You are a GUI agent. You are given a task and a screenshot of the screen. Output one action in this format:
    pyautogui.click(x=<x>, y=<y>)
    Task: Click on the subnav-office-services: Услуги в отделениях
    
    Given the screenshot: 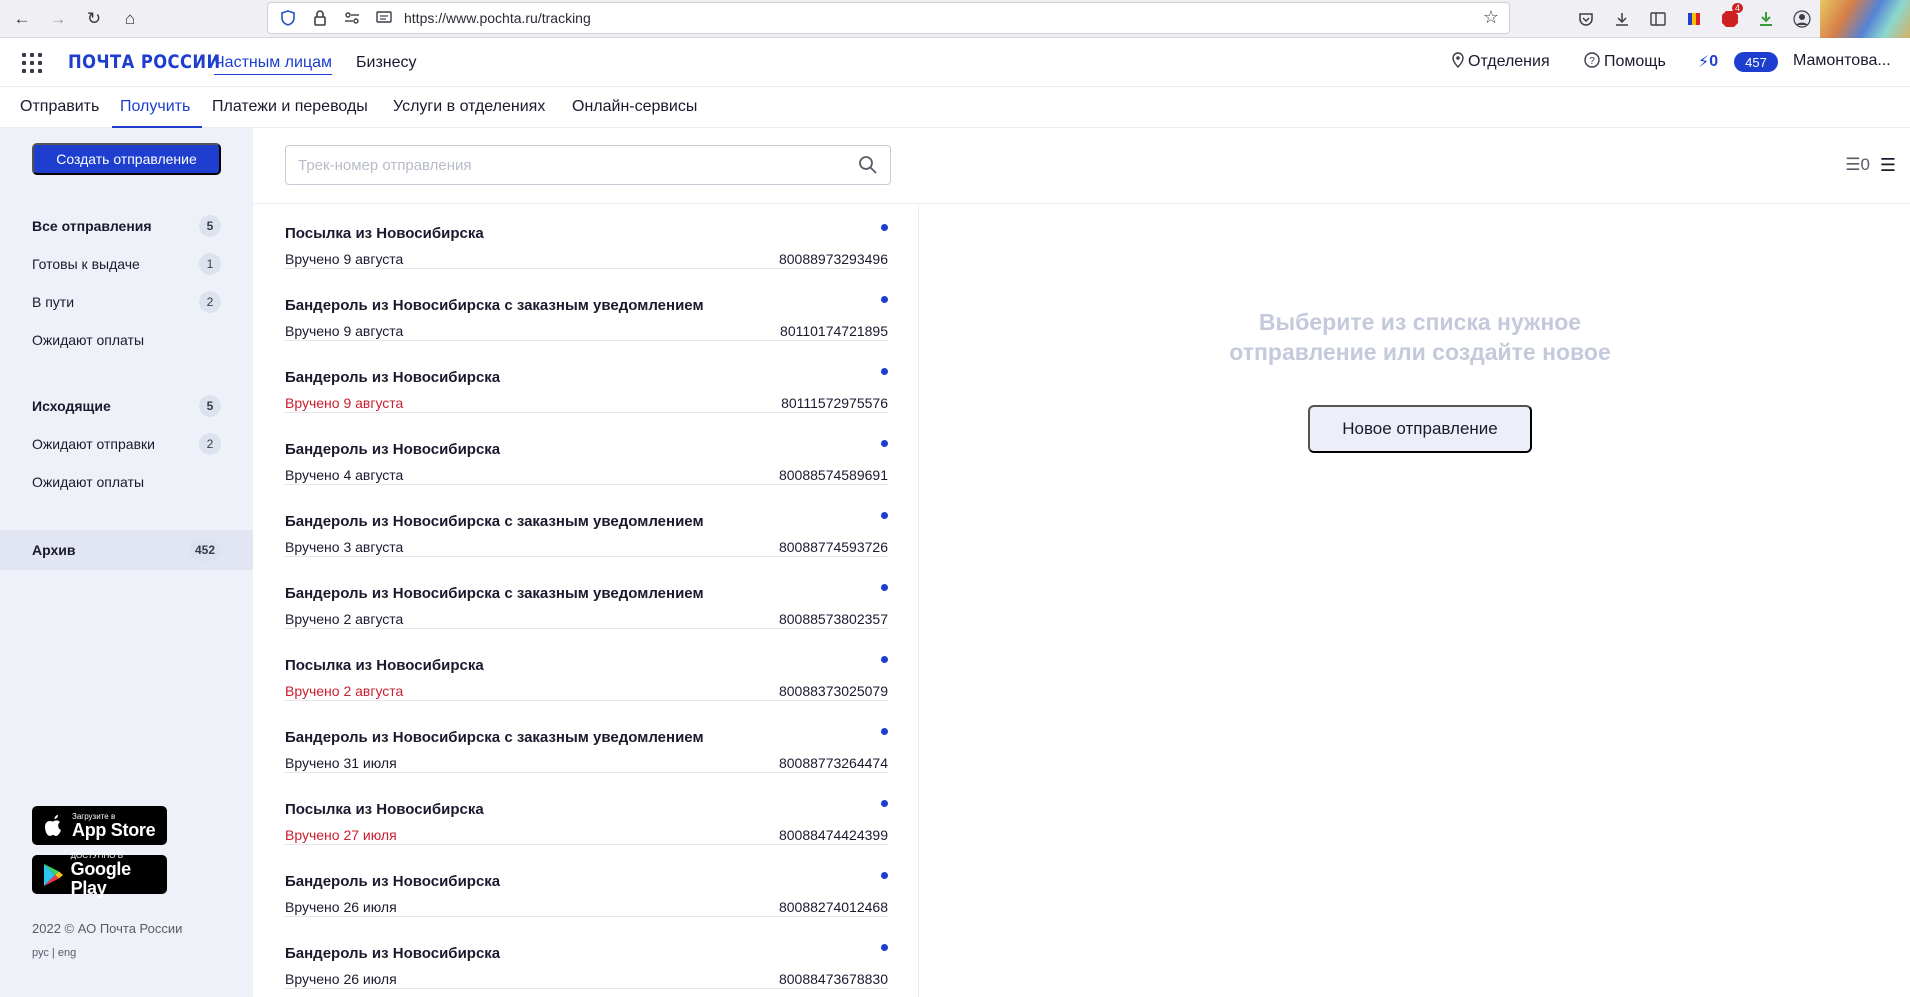 What is the action you would take?
    pyautogui.click(x=469, y=107)
    